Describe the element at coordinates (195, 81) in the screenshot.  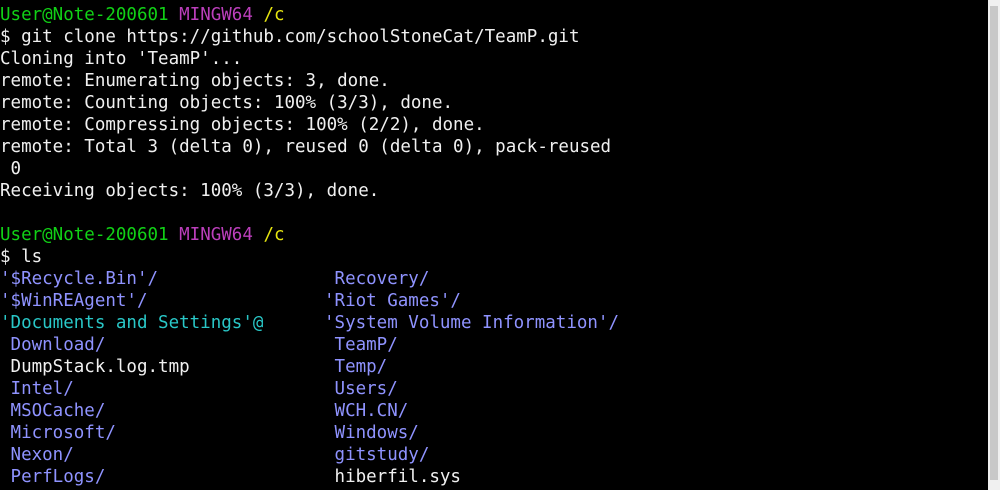
I see `output-line: remote: Enumerating objects: 3, done.` at that location.